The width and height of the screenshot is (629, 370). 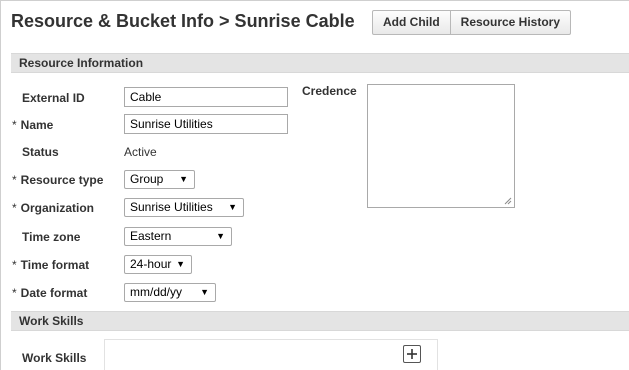 What do you see at coordinates (171, 207) in the screenshot?
I see `organization-selected: Sunrise Utilities` at bounding box center [171, 207].